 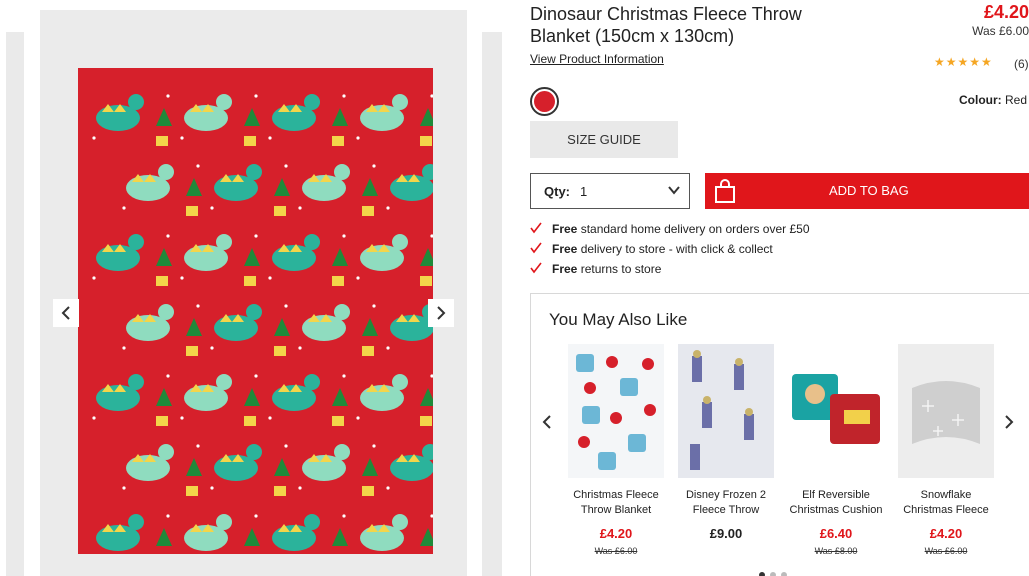 What do you see at coordinates (604, 139) in the screenshot?
I see `size-guide-button: SIZE GUIDE` at bounding box center [604, 139].